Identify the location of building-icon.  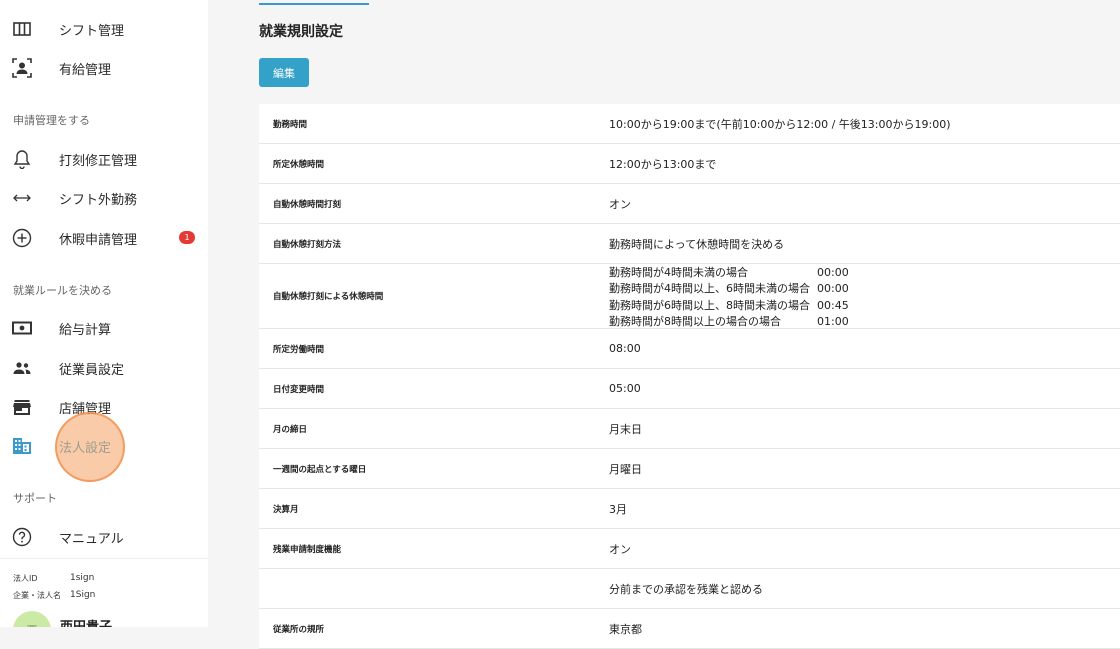
(22, 446).